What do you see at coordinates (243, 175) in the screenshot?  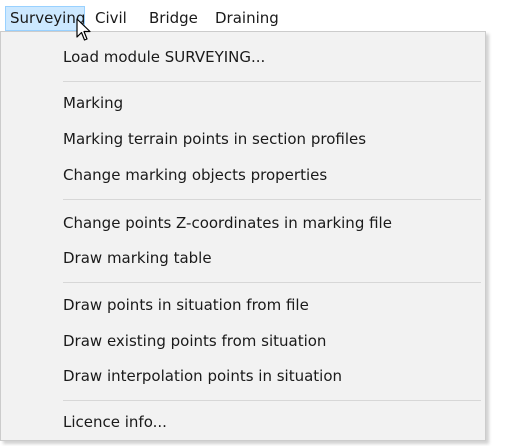 I see `menu-item-change-marking-properties: Change marking objects properties` at bounding box center [243, 175].